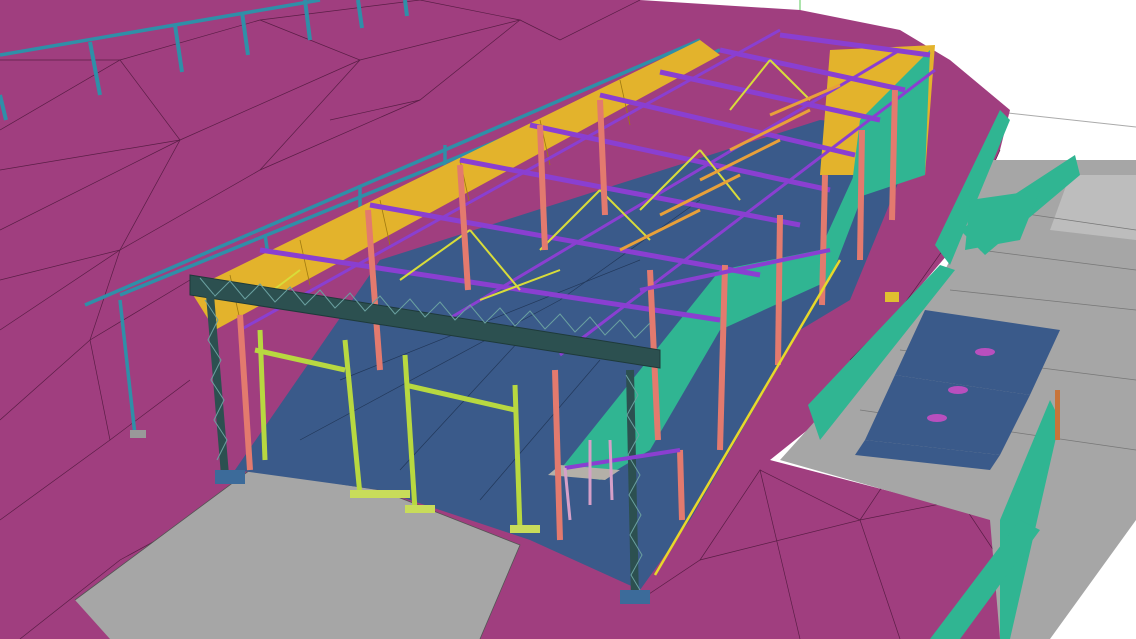 The height and width of the screenshot is (639, 1136). Describe the element at coordinates (892, 297) in the screenshot. I see `equipment-pad` at that location.